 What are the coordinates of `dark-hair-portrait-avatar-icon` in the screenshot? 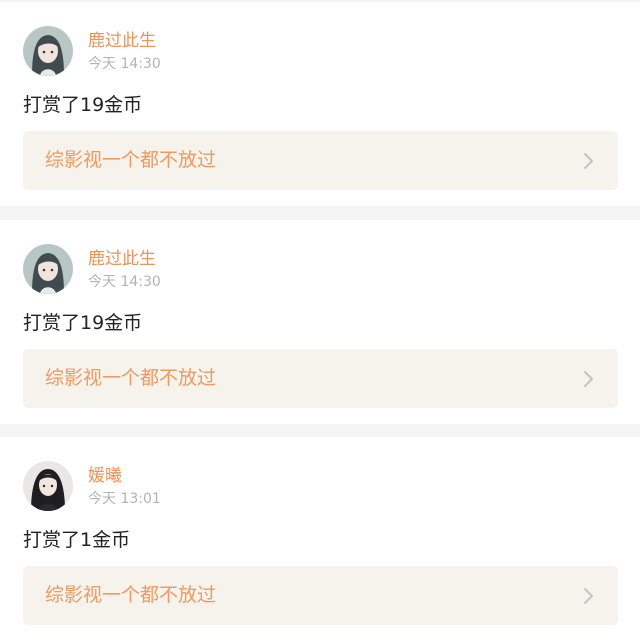 It's located at (48, 486).